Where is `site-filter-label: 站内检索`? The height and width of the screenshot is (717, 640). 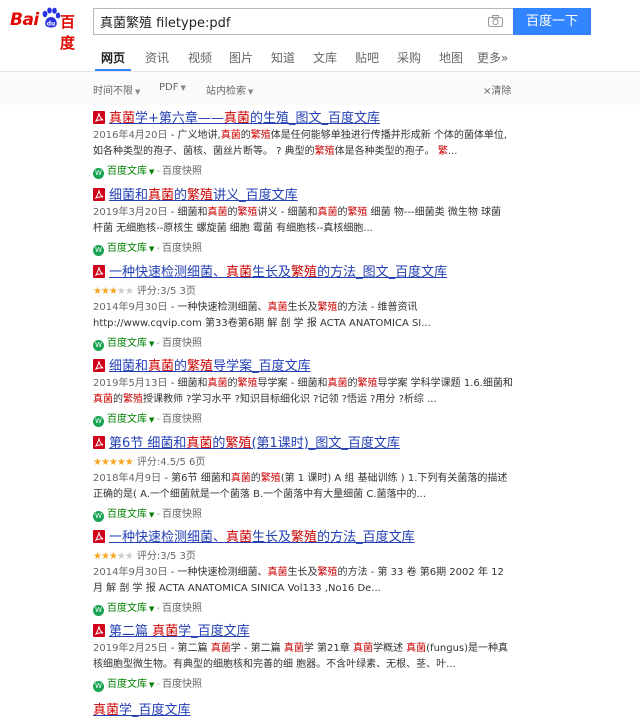
site-filter-label: 站内检索 is located at coordinates (226, 91).